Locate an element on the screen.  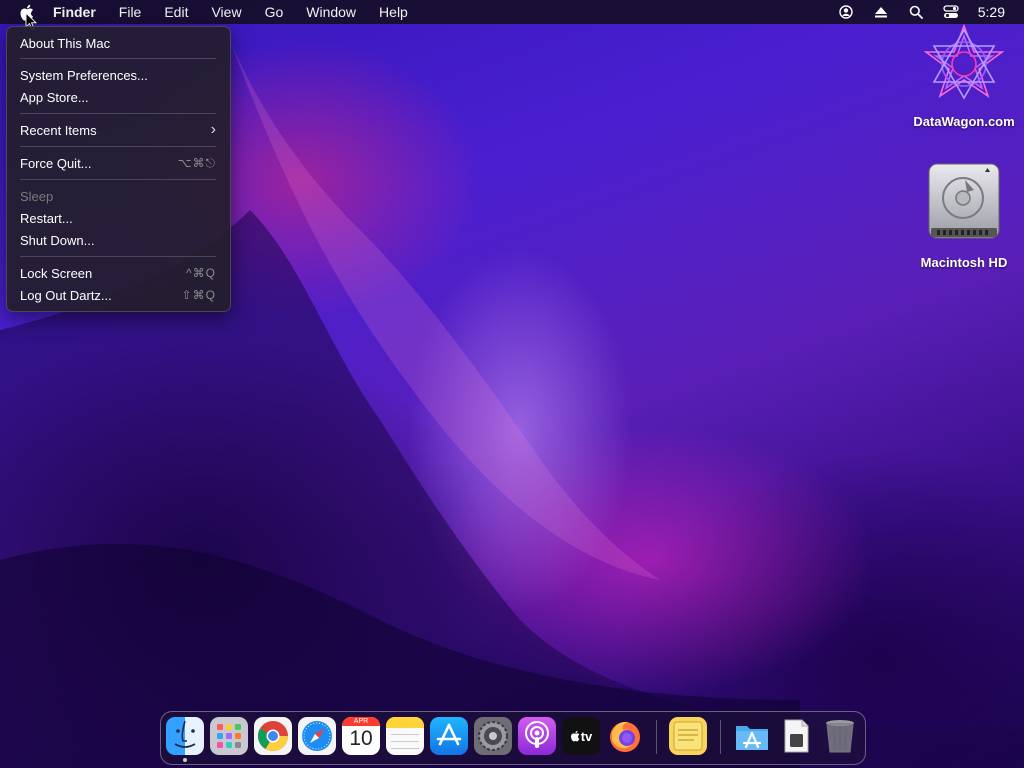
menu-item-label: Recent Items is located at coordinates (58, 130).